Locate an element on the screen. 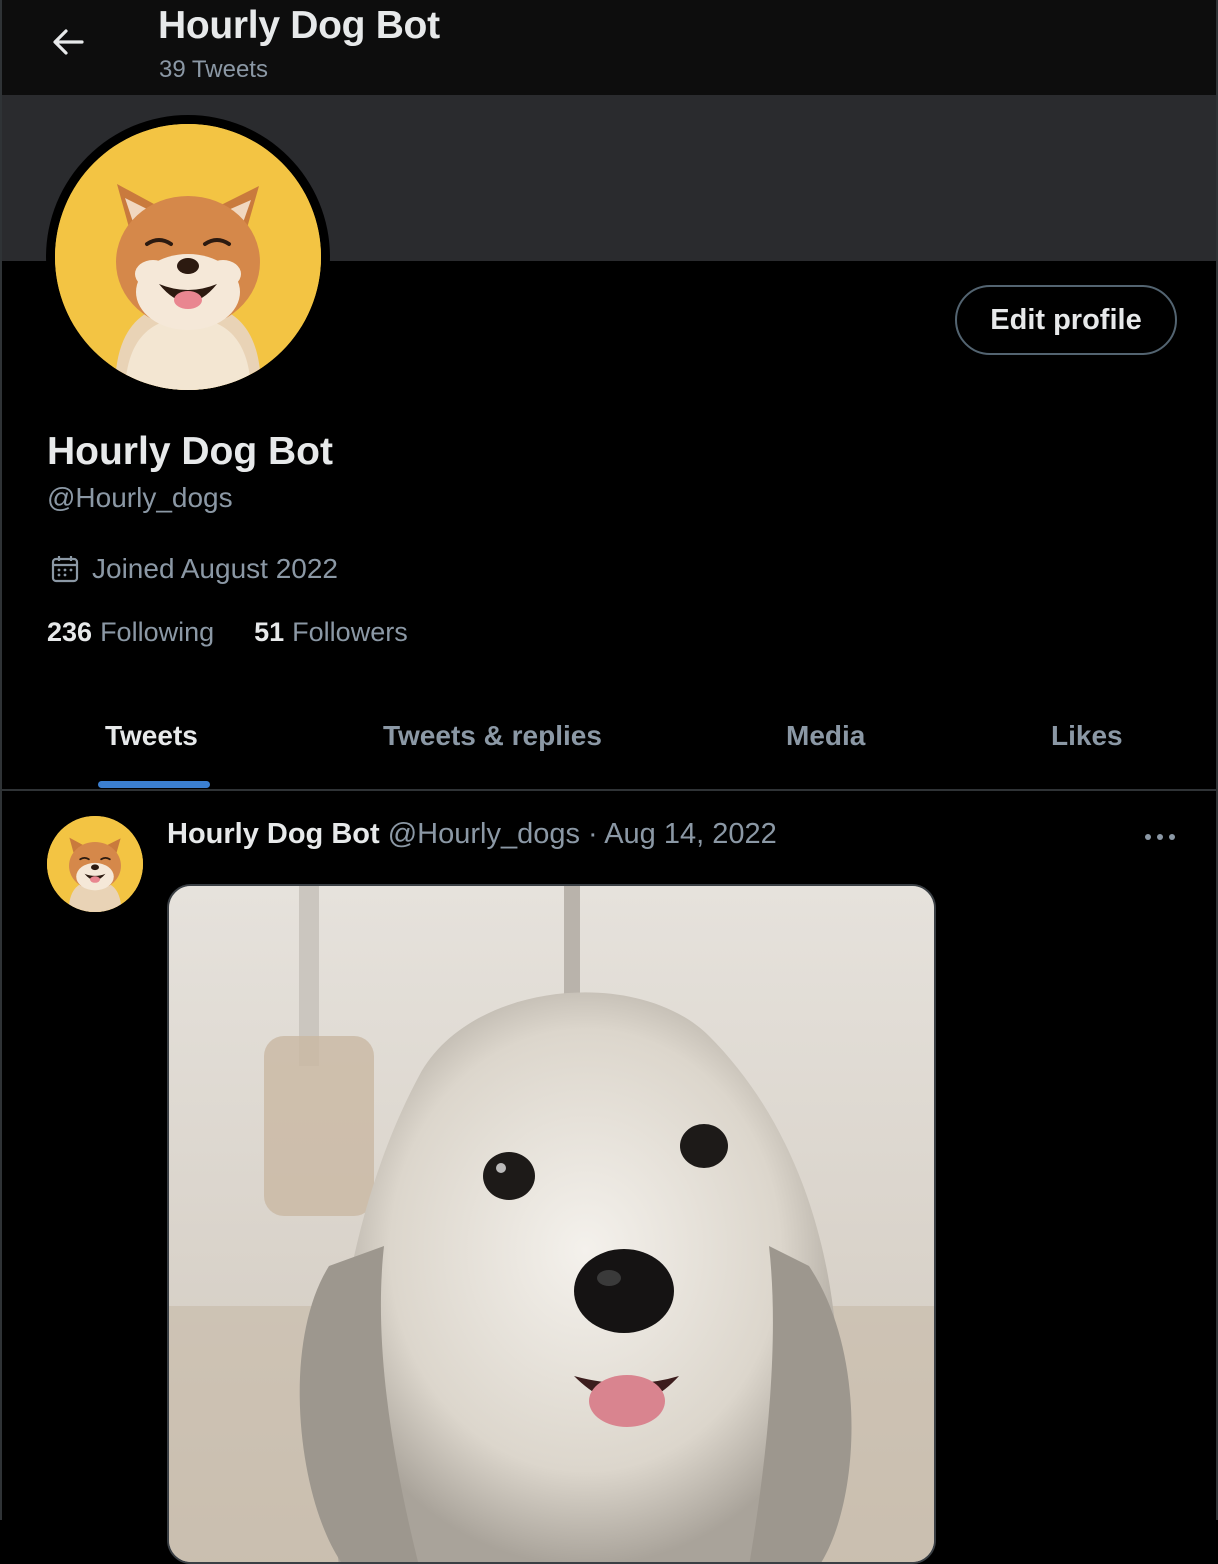 The height and width of the screenshot is (1564, 1218). header-title: Hourly Dog Bot is located at coordinates (299, 25).